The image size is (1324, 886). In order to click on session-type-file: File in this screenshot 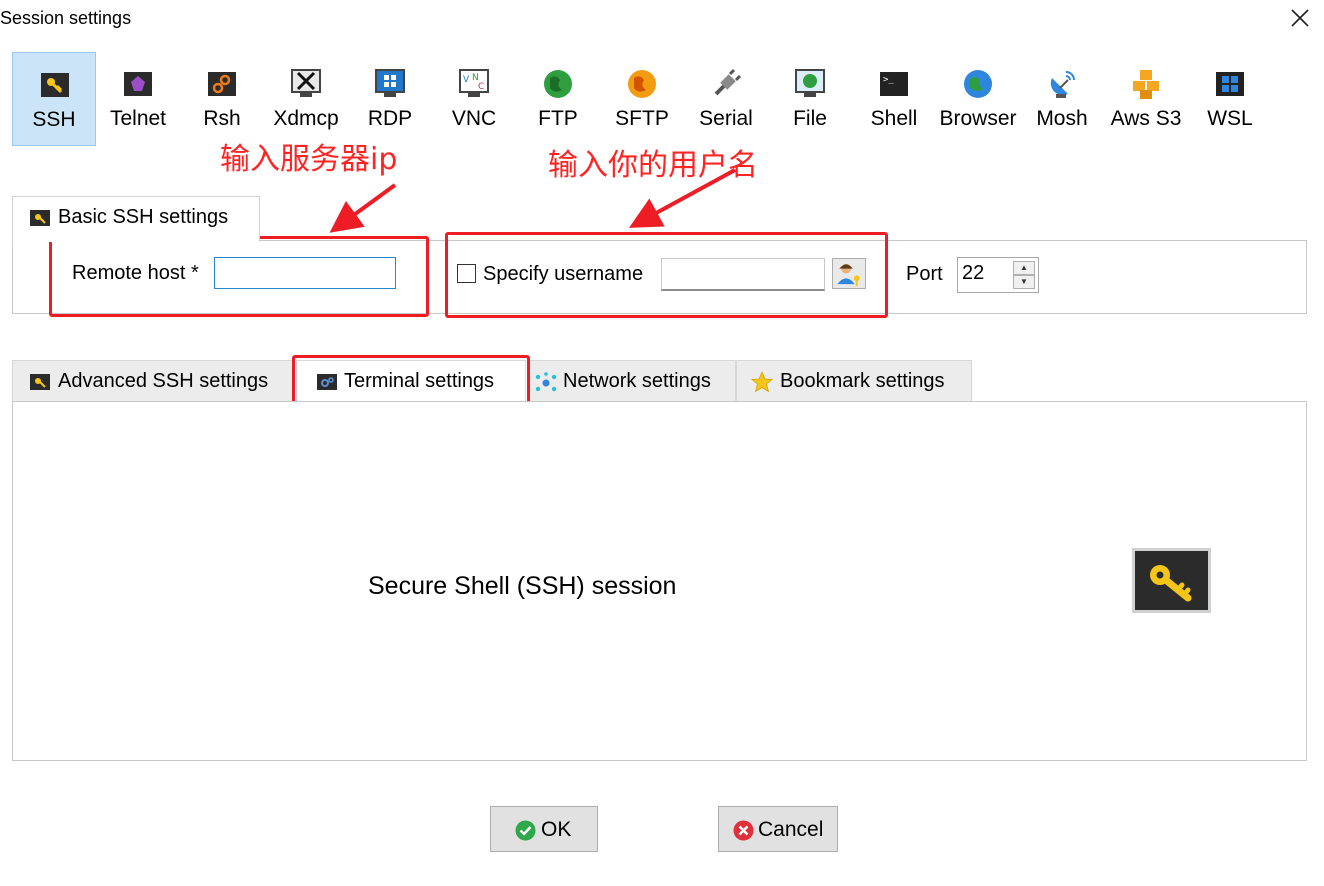, I will do `click(810, 99)`.